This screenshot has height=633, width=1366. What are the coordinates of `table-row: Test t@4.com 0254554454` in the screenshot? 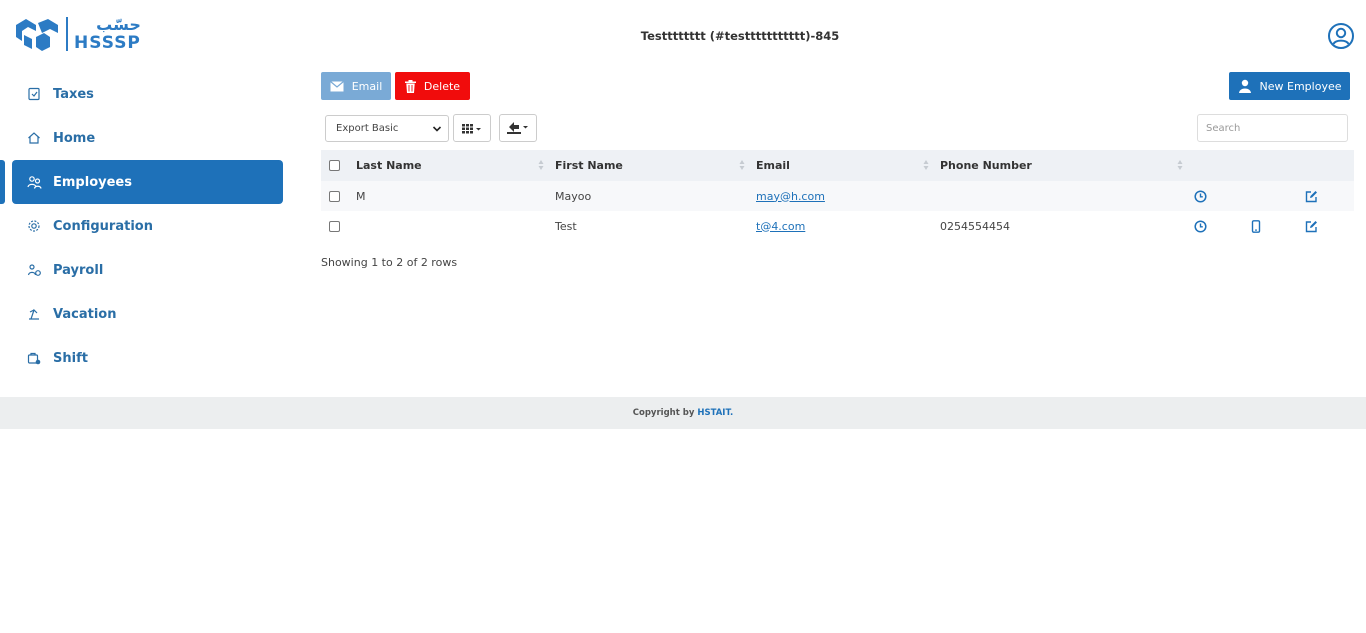 It's located at (837, 226).